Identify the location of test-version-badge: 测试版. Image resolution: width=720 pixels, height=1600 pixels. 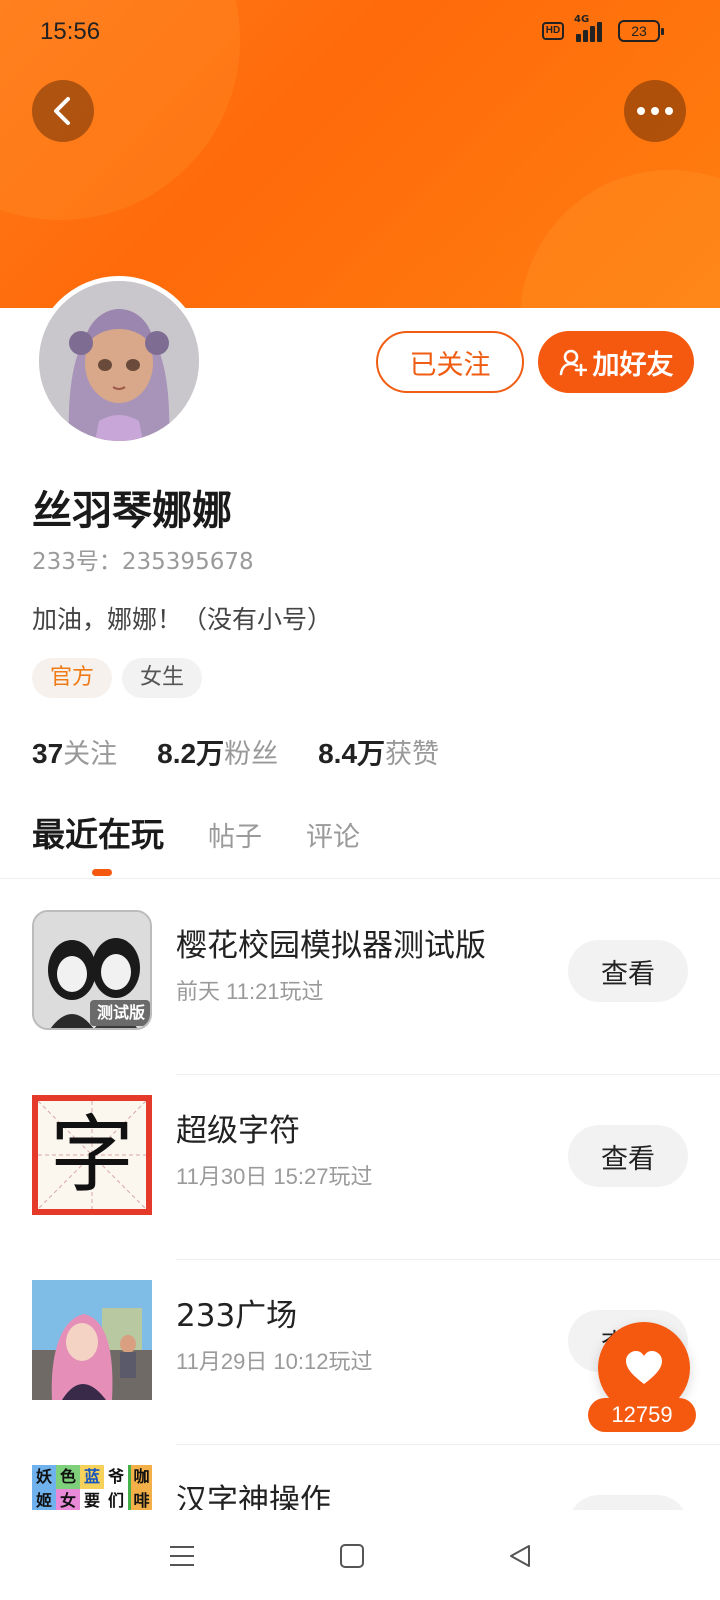
(120, 1012).